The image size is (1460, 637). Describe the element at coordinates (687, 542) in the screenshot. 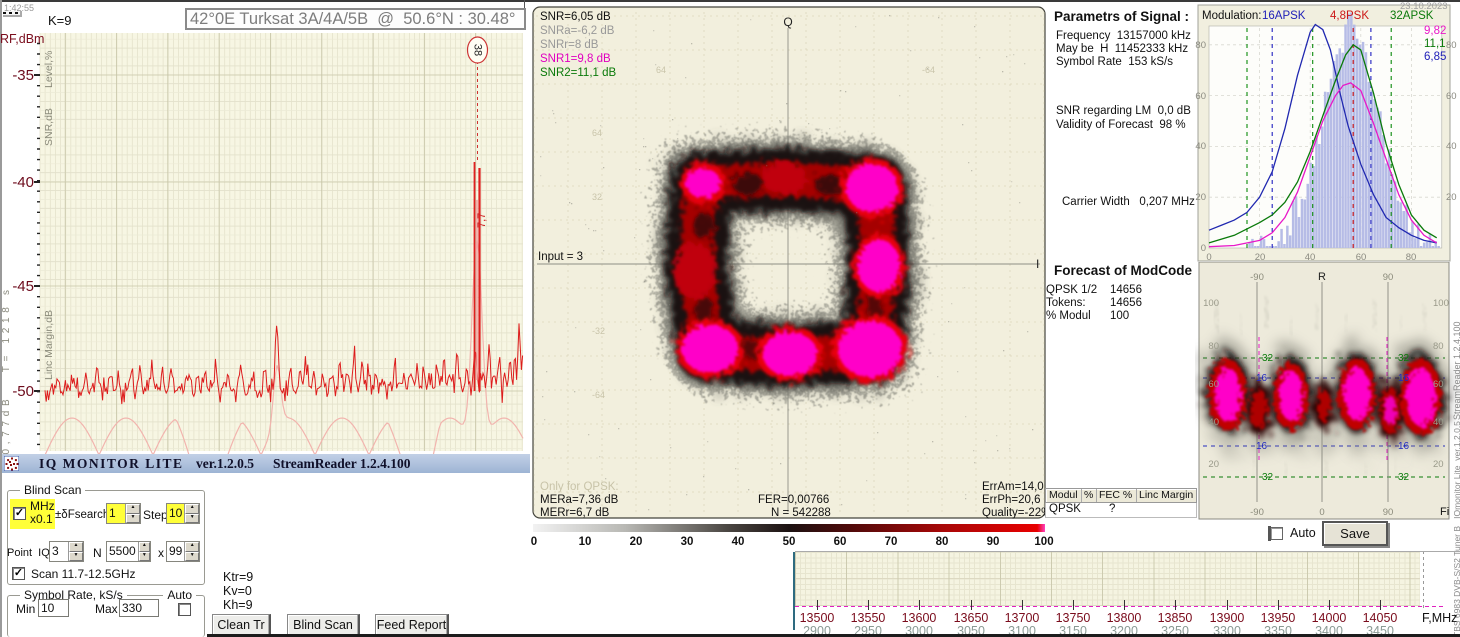

I see `svg-text: 30` at that location.